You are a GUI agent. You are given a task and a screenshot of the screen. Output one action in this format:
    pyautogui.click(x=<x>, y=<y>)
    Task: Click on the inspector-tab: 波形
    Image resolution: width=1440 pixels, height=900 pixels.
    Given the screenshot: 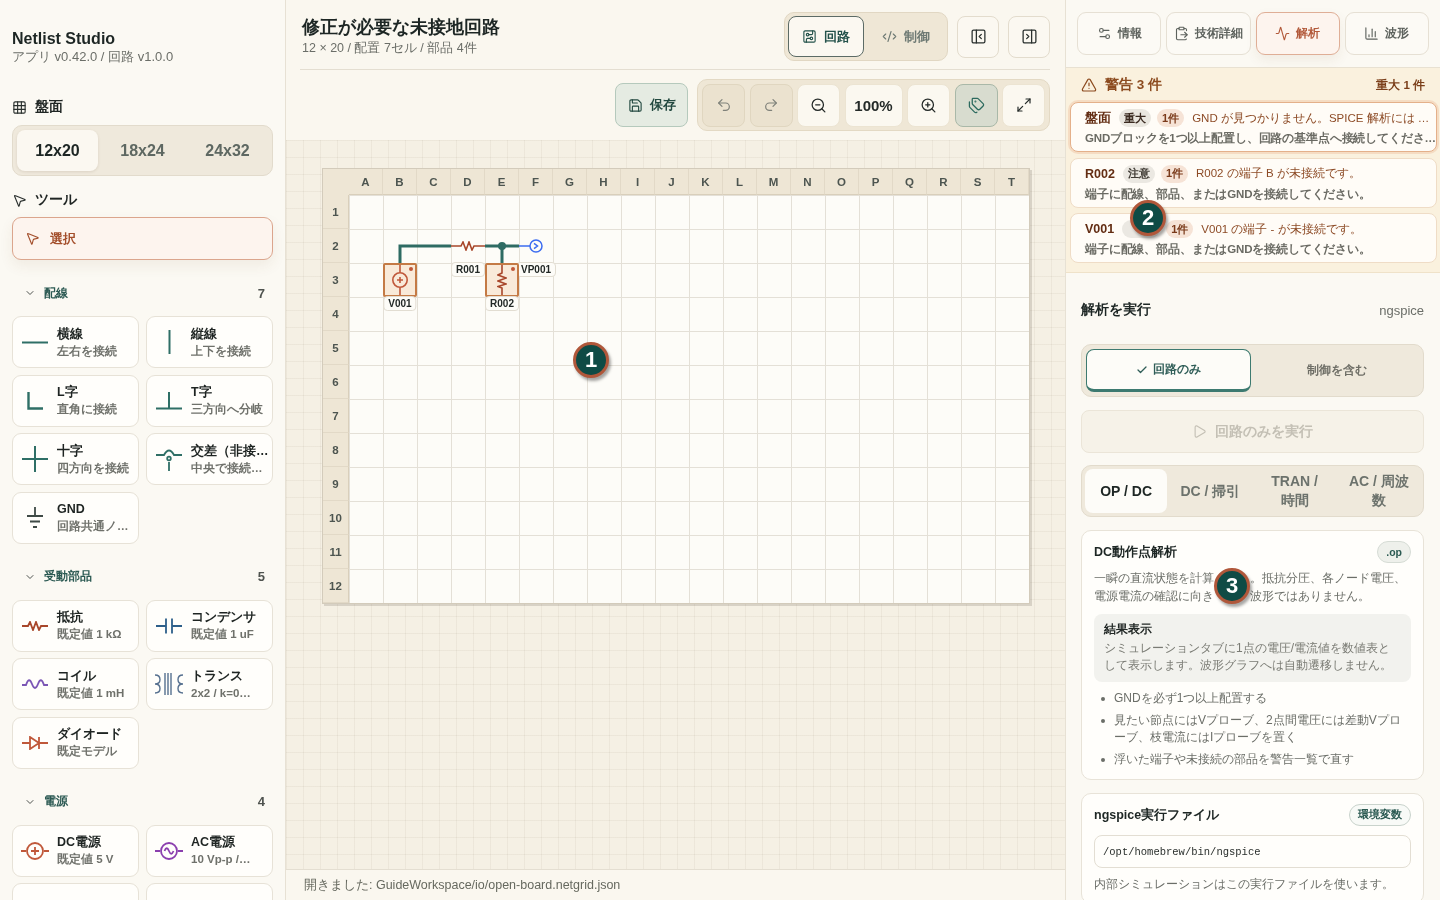 What is the action you would take?
    pyautogui.click(x=1386, y=33)
    